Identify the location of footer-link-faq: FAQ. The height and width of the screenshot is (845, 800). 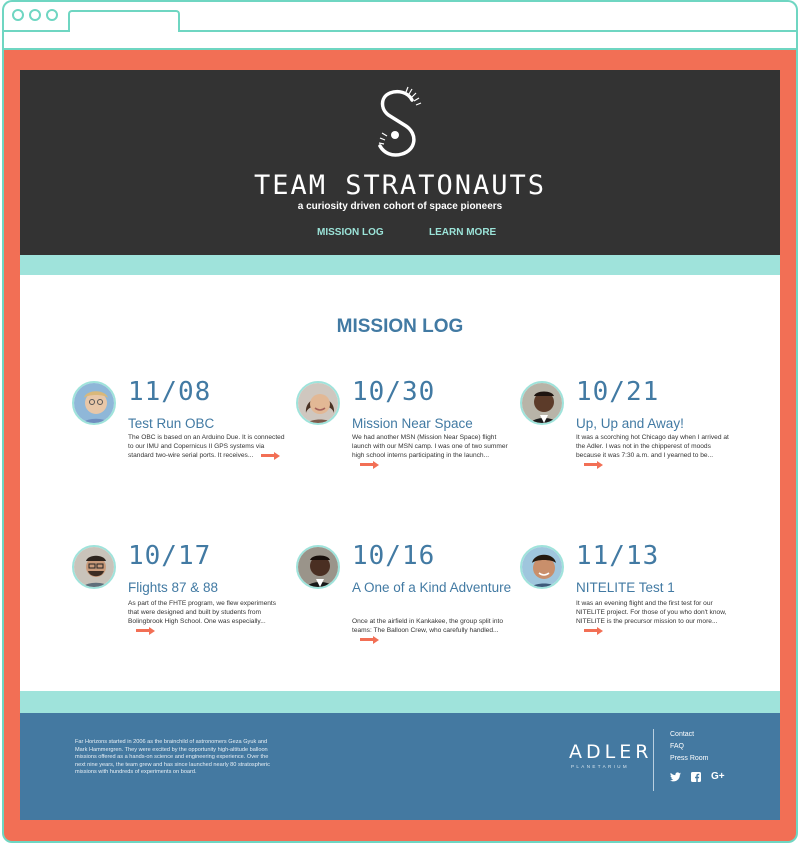
(689, 747).